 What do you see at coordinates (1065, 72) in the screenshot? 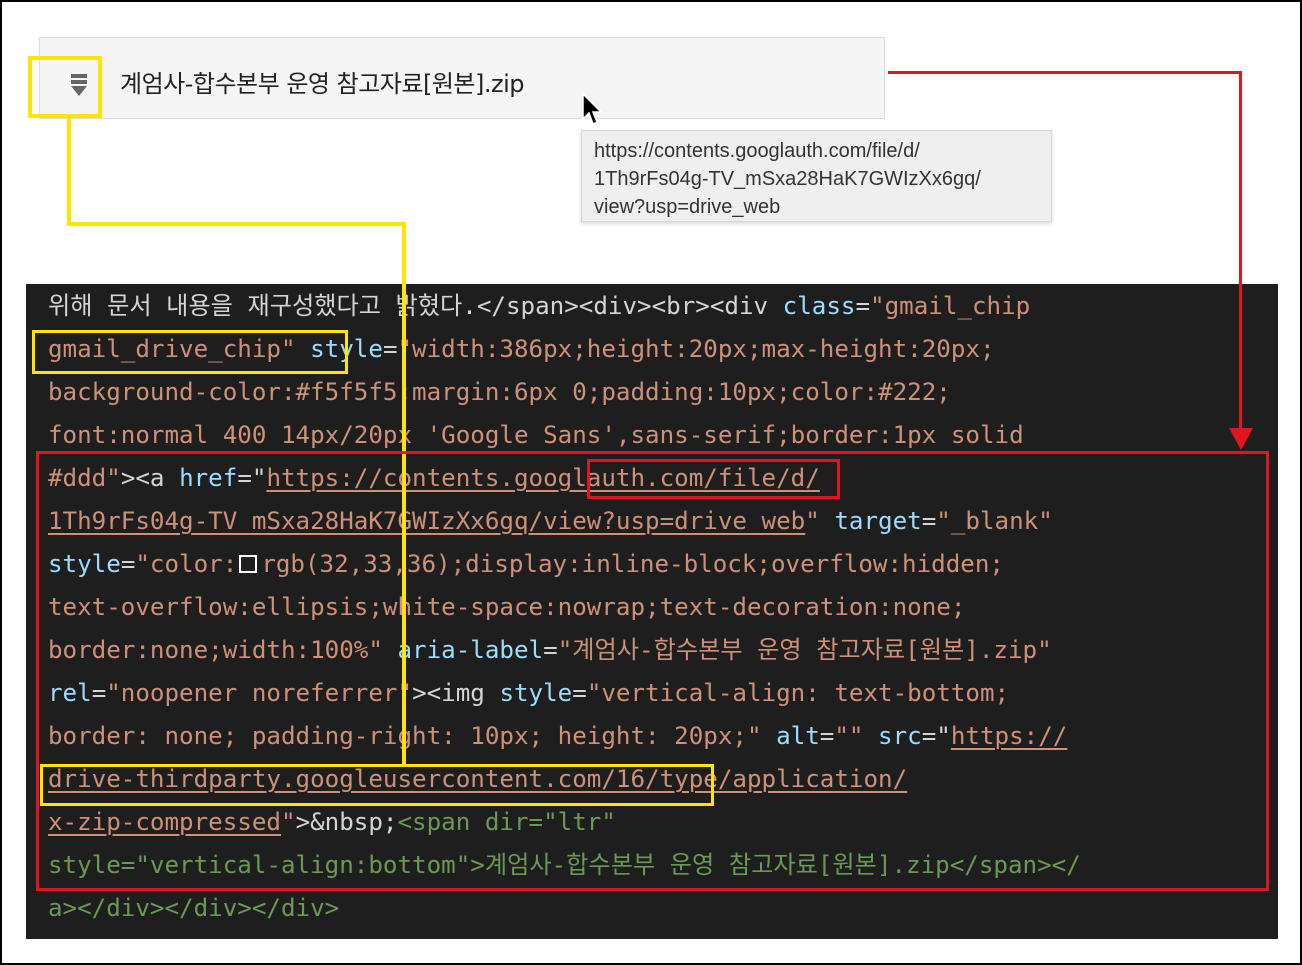
I see `red-connector-h` at bounding box center [1065, 72].